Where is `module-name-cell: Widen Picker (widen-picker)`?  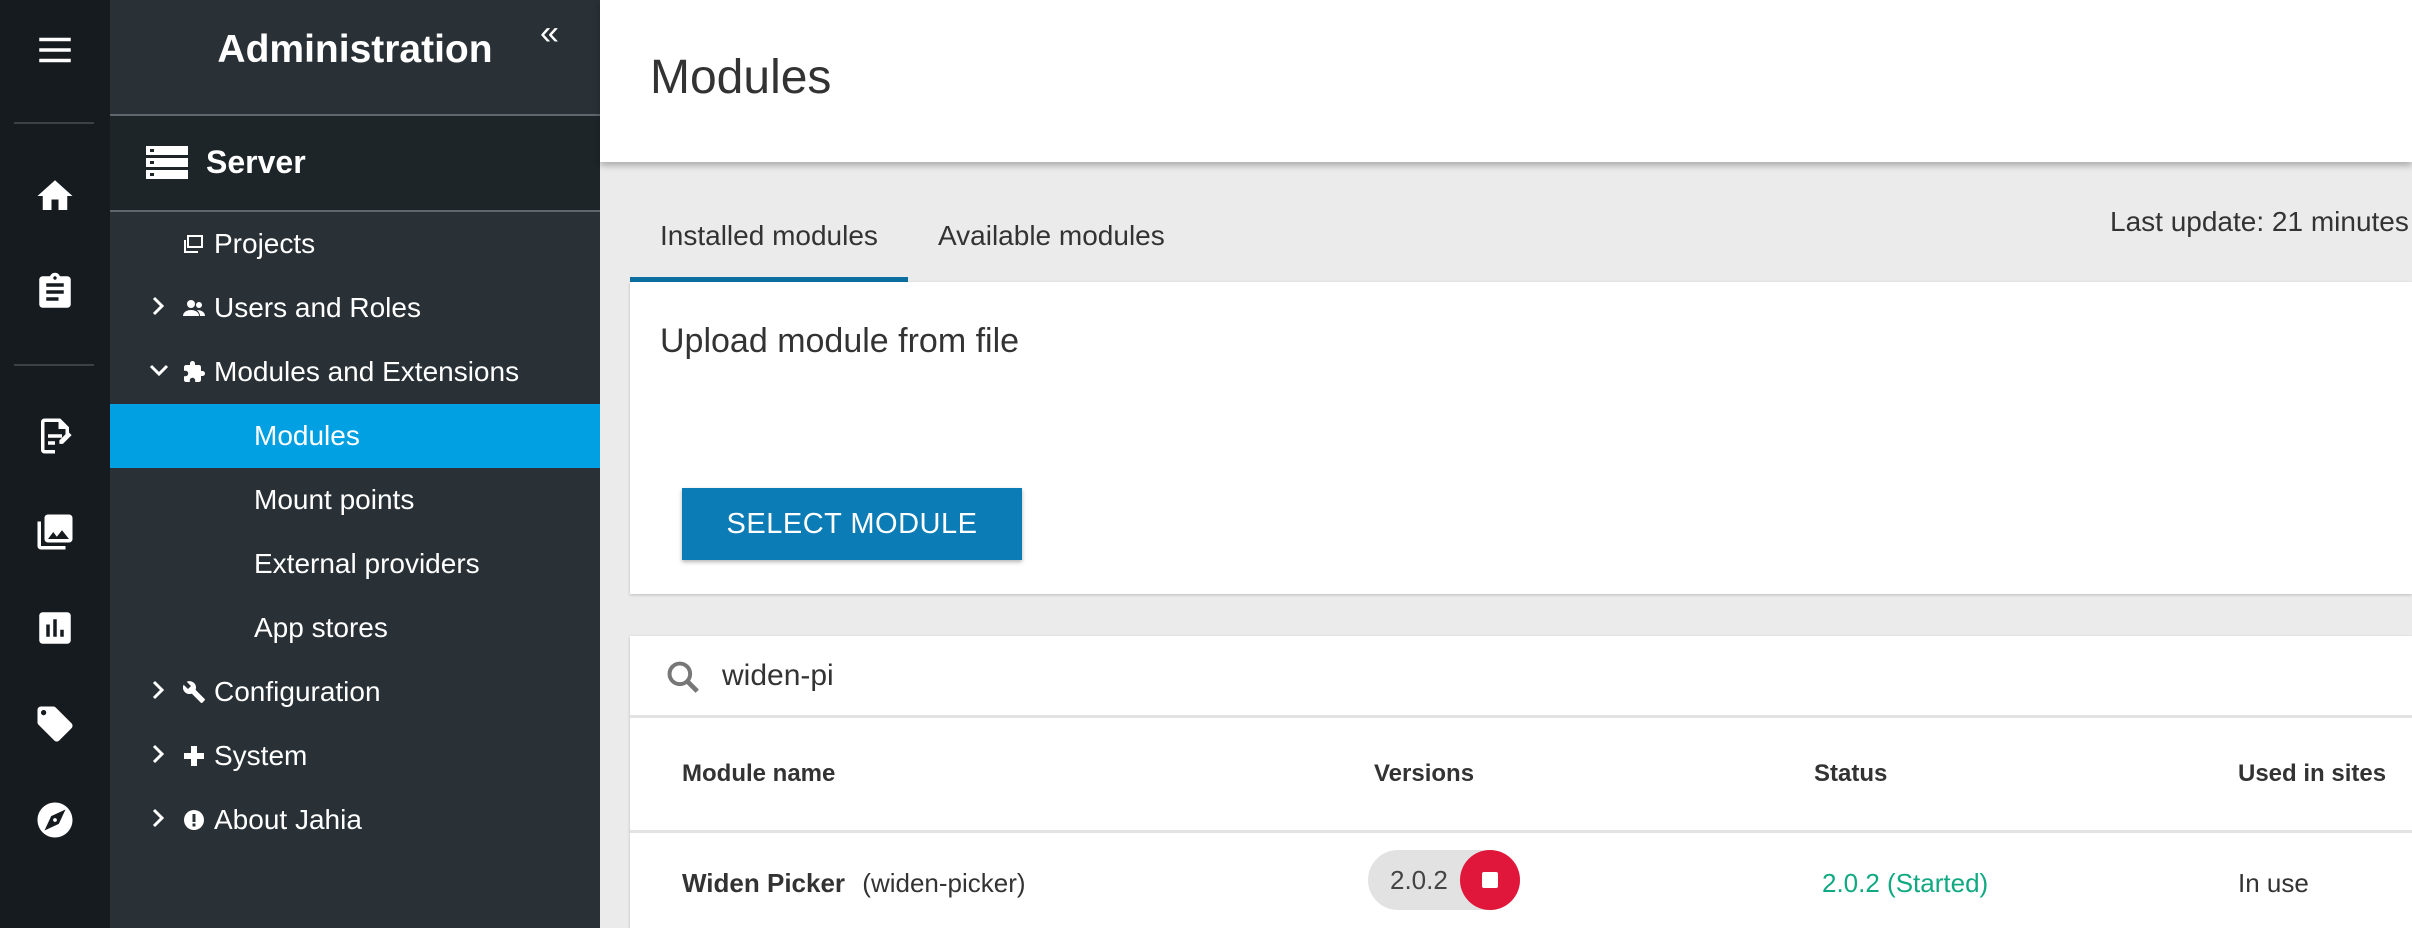
module-name-cell: Widen Picker (widen-picker) is located at coordinates (854, 883).